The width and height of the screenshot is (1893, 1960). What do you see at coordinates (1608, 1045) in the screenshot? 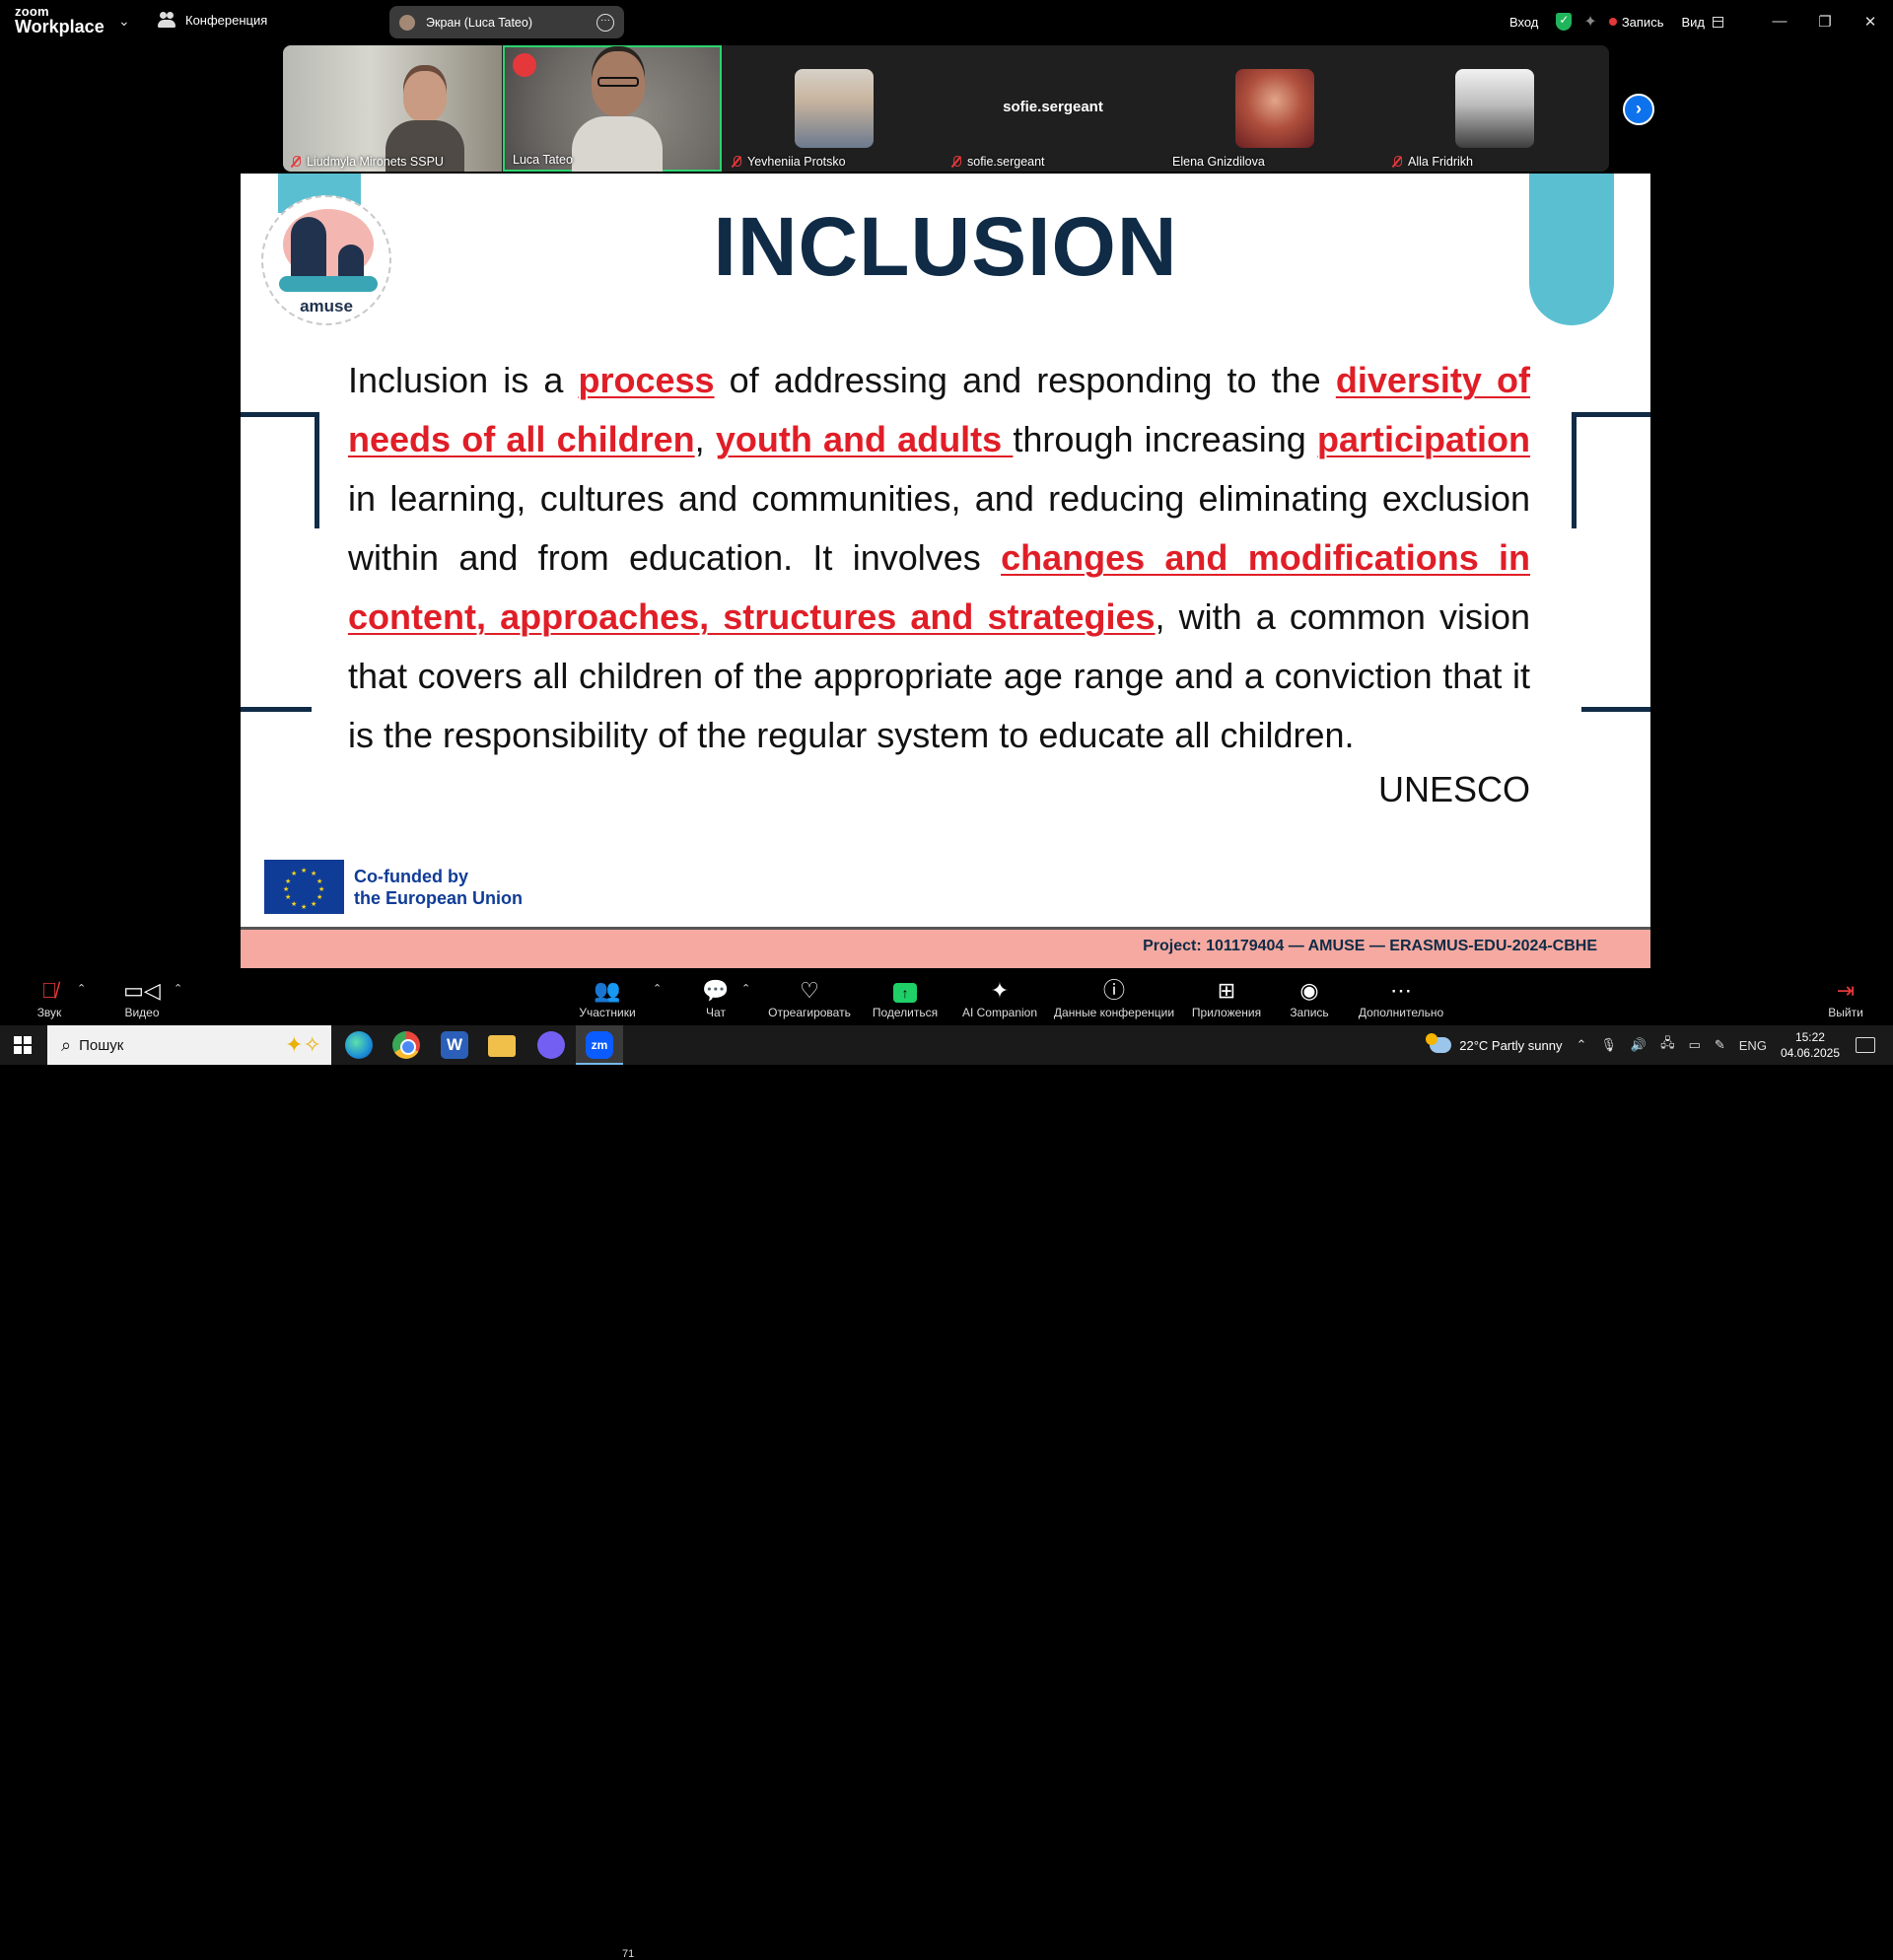
I see `microphone-icon: 🎙` at bounding box center [1608, 1045].